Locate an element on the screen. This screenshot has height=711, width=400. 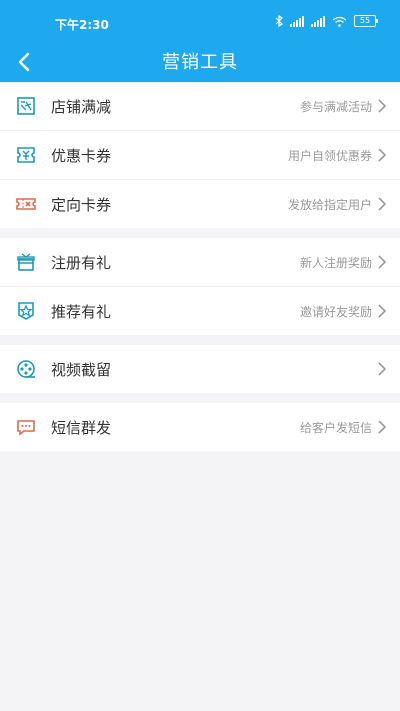
menu-item-hint: 给客户发短信 is located at coordinates (335, 427).